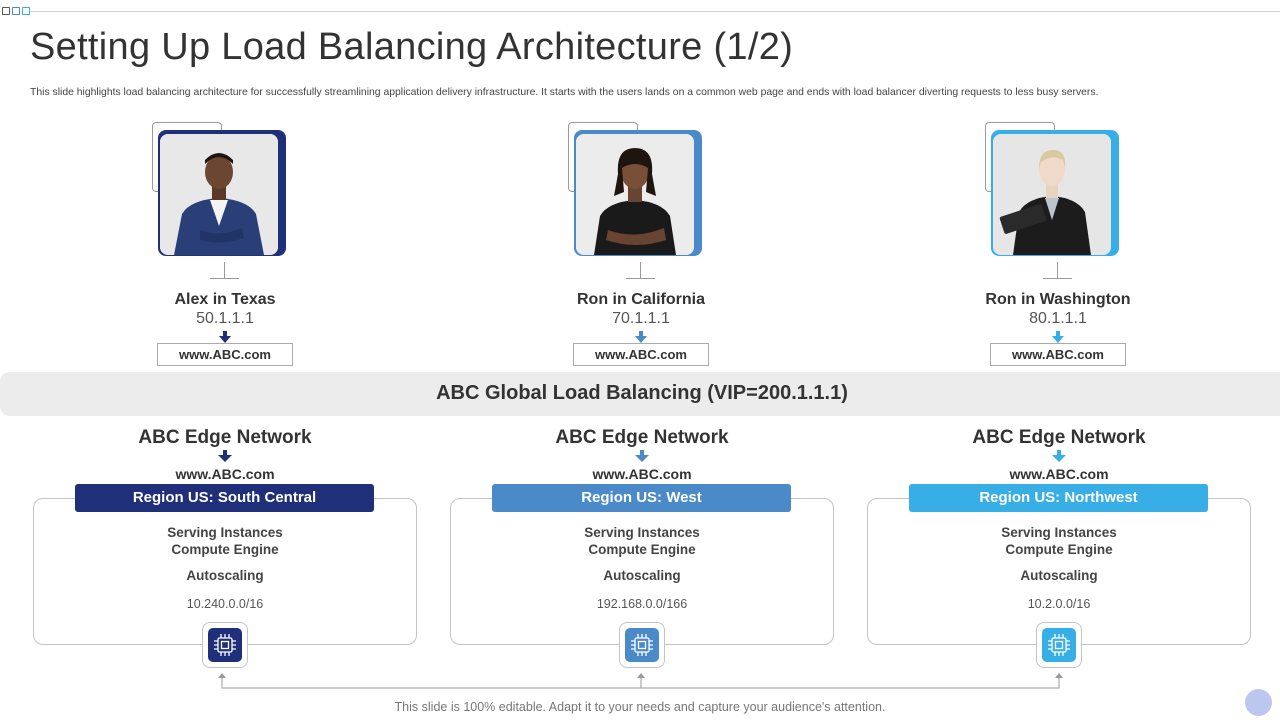 Image resolution: width=1280 pixels, height=720 pixels. What do you see at coordinates (224, 498) in the screenshot?
I see `region-label: Region US: South Central` at bounding box center [224, 498].